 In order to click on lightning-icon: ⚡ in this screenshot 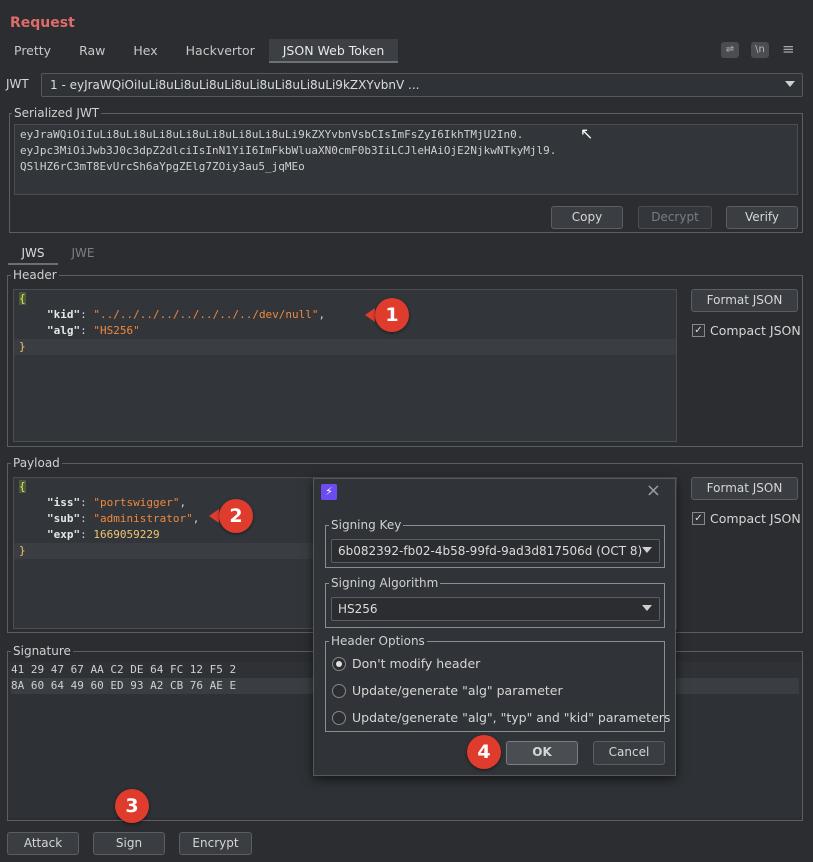, I will do `click(329, 492)`.